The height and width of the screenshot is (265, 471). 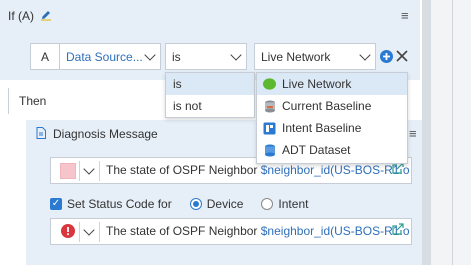 What do you see at coordinates (293, 204) in the screenshot?
I see `intent-radio-label: Intent` at bounding box center [293, 204].